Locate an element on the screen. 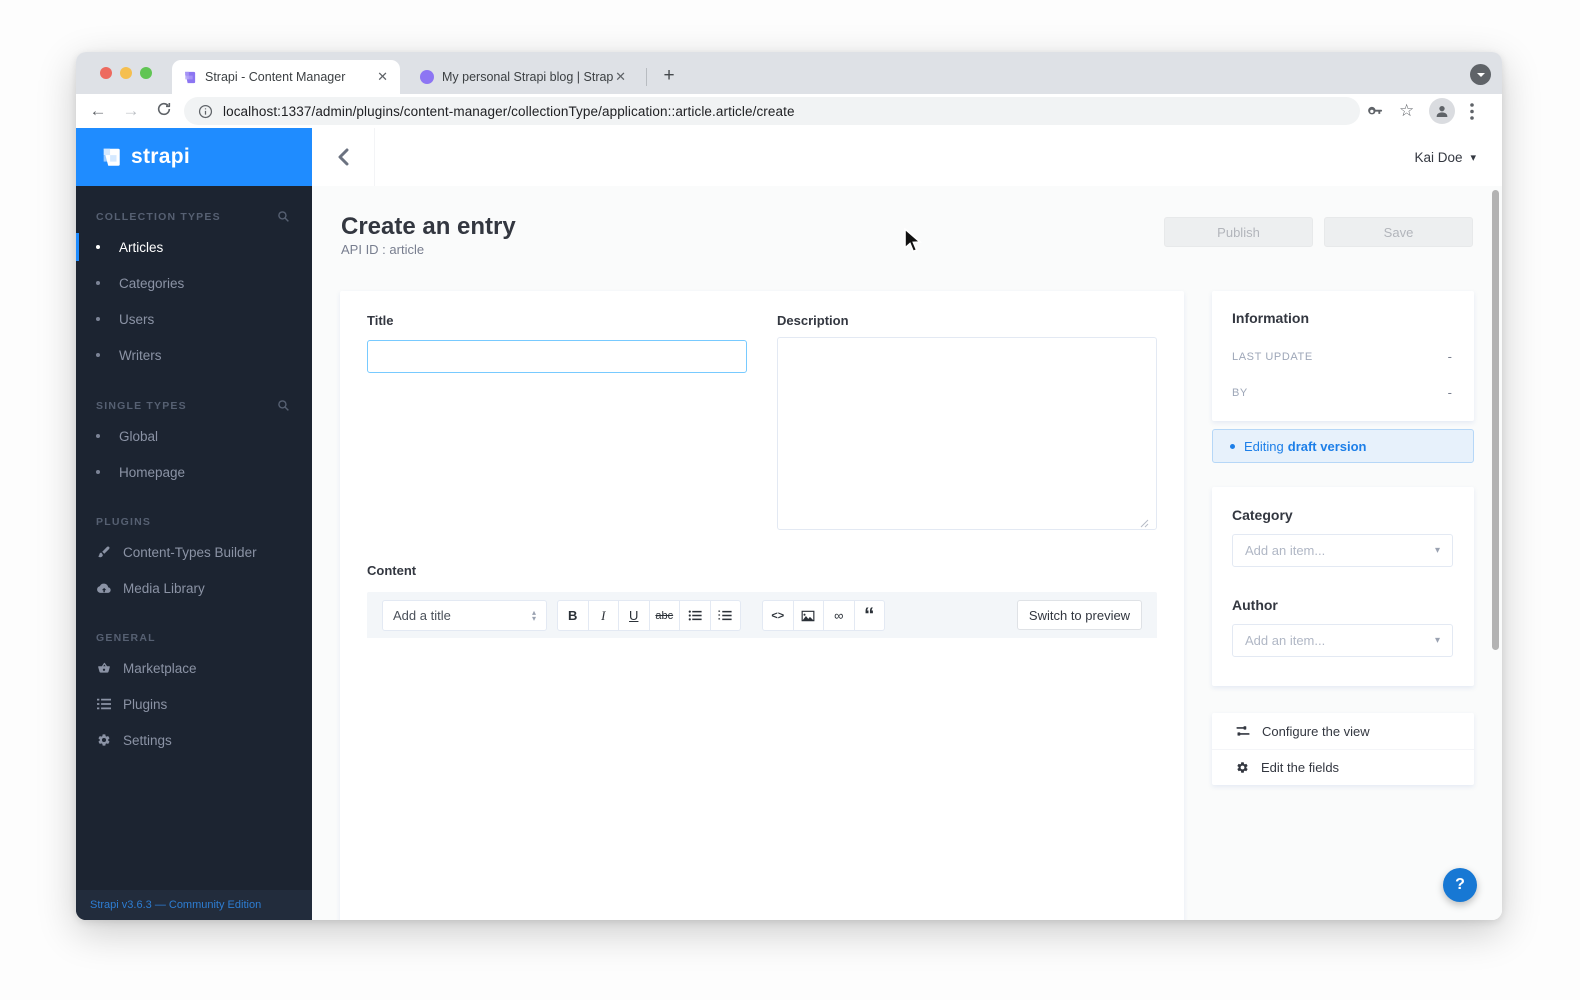 The width and height of the screenshot is (1580, 1000). category-select: Add an item... ▾ is located at coordinates (1342, 550).